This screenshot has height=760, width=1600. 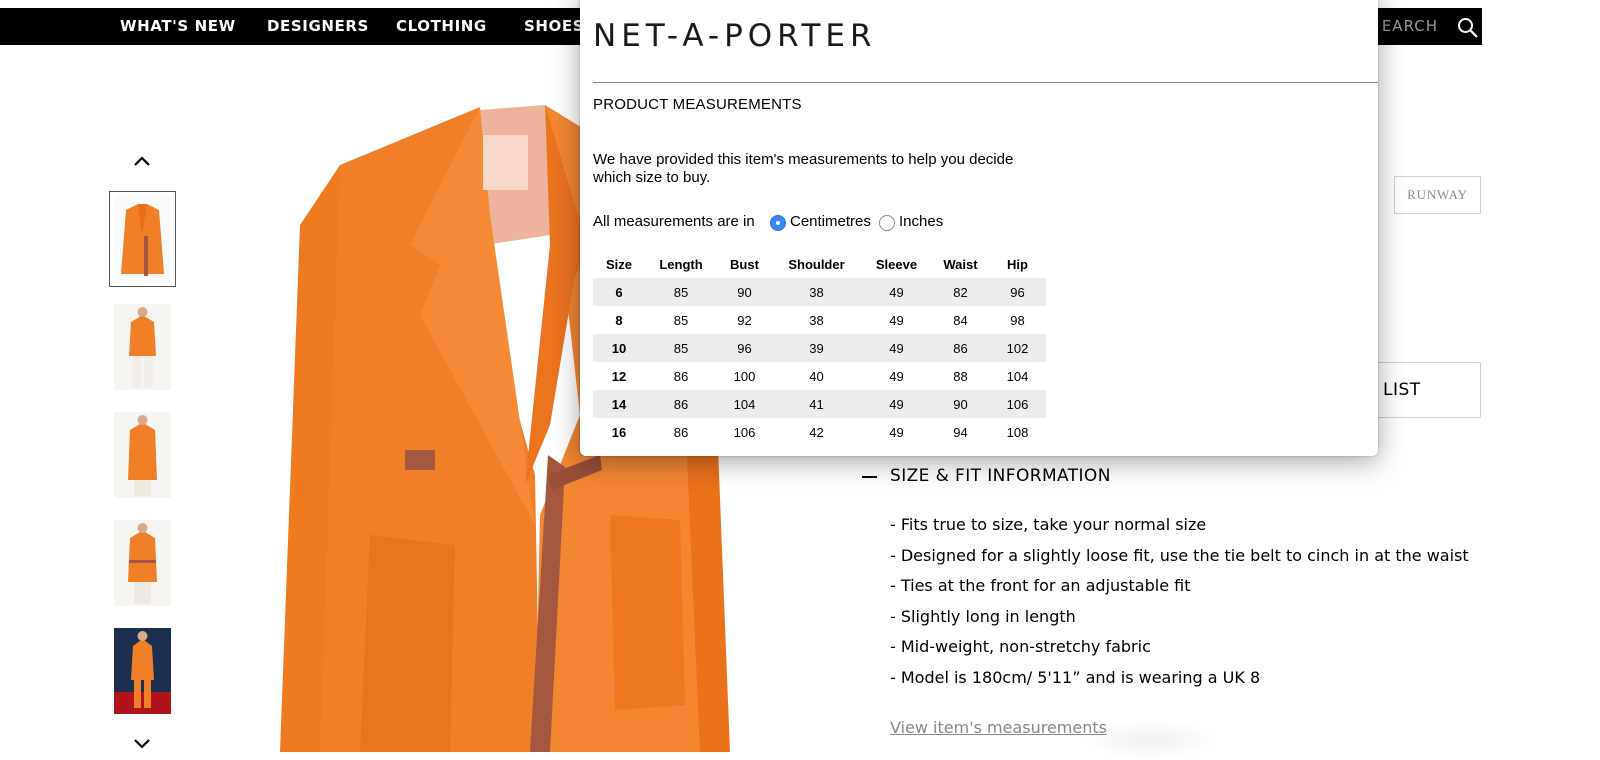 I want to click on table-cell: 16, so click(x=619, y=432).